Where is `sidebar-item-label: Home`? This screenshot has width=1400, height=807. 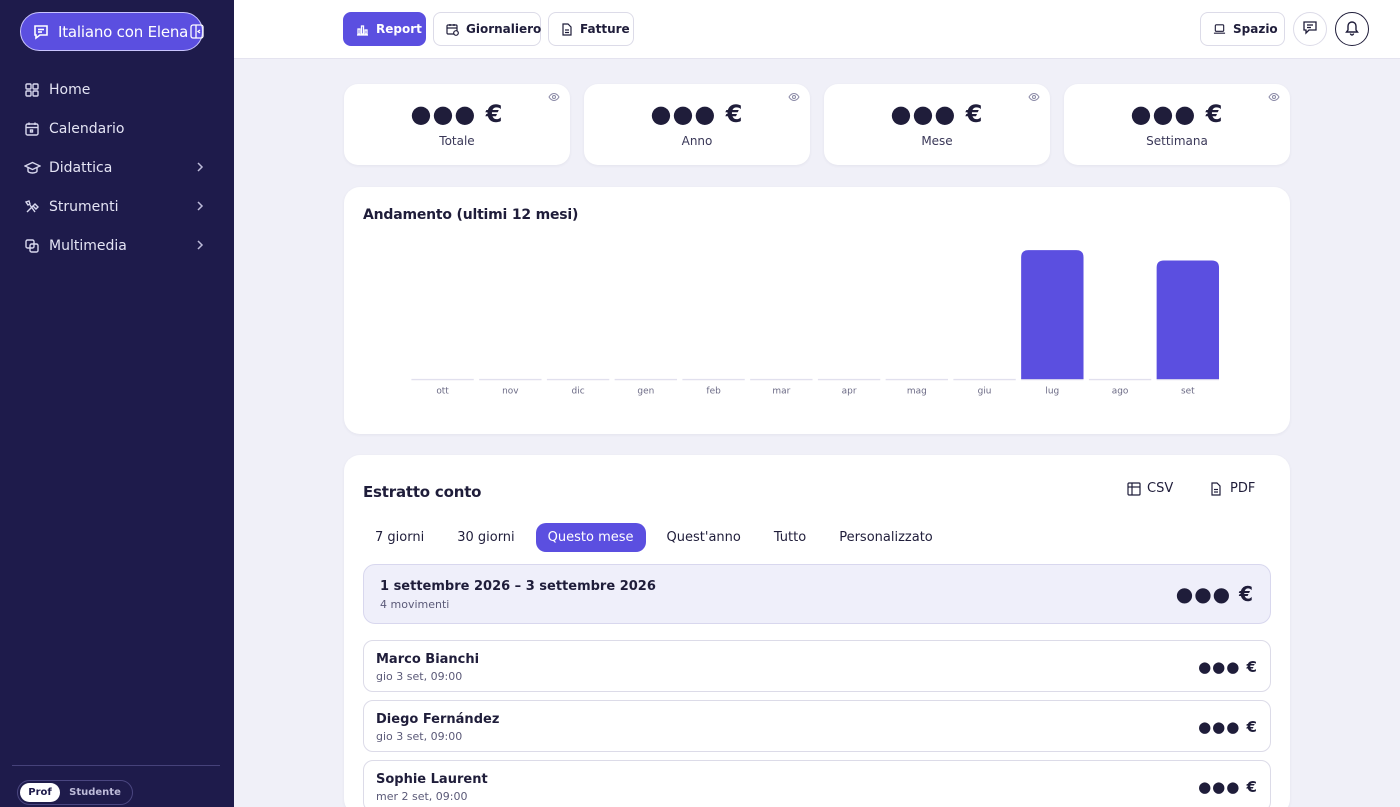
sidebar-item-label: Home is located at coordinates (70, 89).